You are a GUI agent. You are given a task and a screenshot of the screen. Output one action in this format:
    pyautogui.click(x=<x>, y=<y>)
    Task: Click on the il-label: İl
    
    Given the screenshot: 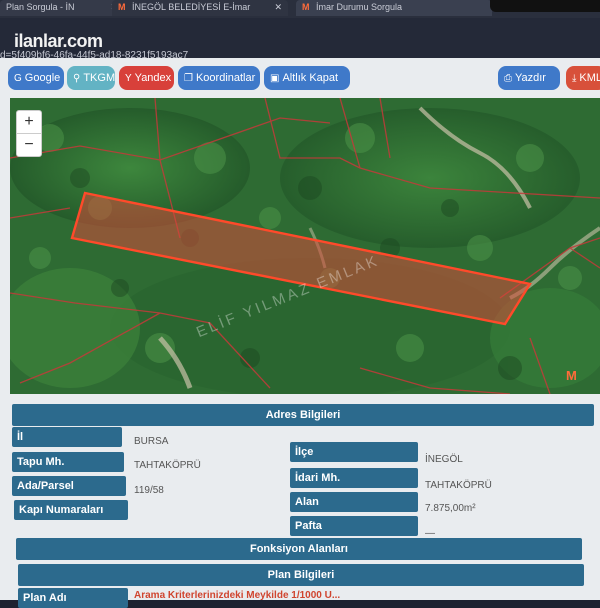 What is the action you would take?
    pyautogui.click(x=67, y=437)
    